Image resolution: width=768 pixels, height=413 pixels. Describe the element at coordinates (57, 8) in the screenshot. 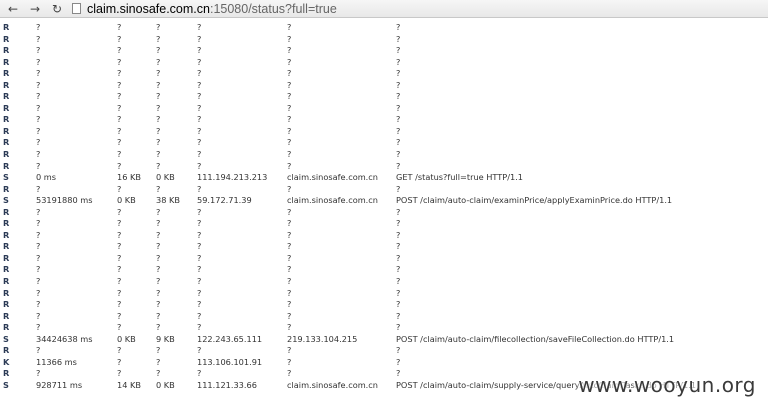

I see `reload-icon: ↻` at that location.